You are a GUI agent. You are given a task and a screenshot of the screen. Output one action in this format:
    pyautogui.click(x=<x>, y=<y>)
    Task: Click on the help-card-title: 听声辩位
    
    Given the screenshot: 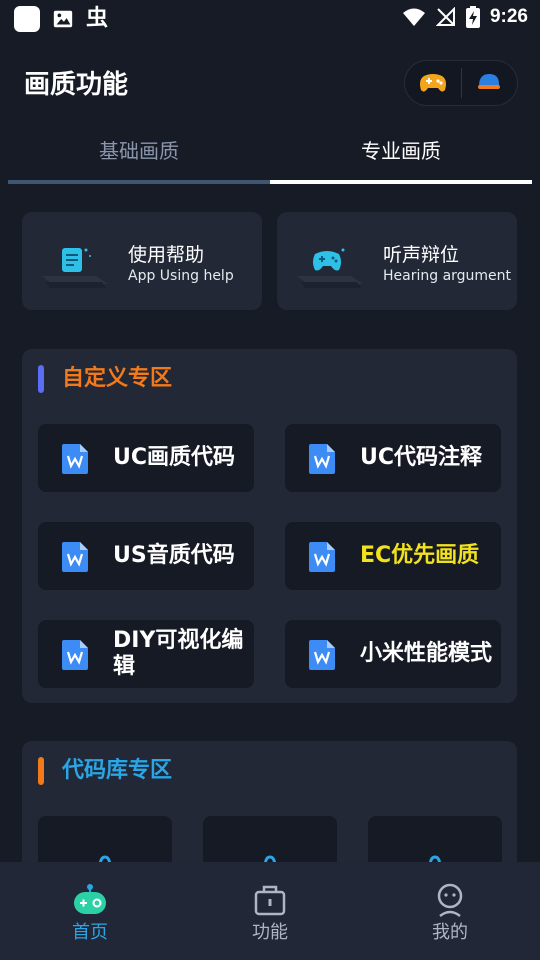 What is the action you would take?
    pyautogui.click(x=421, y=255)
    